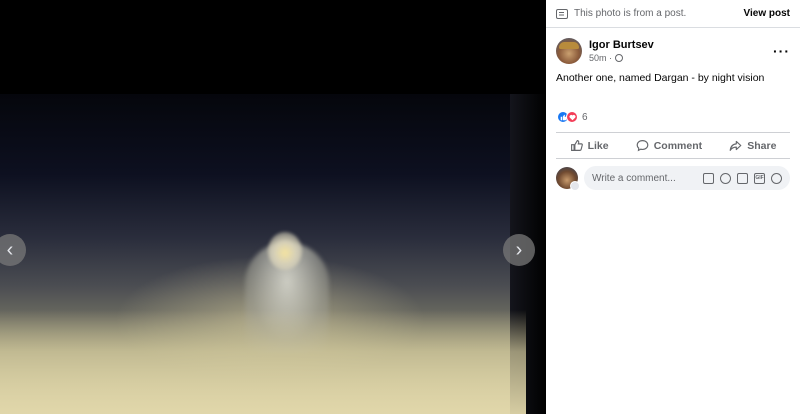  I want to click on reaction-count: 6, so click(585, 117).